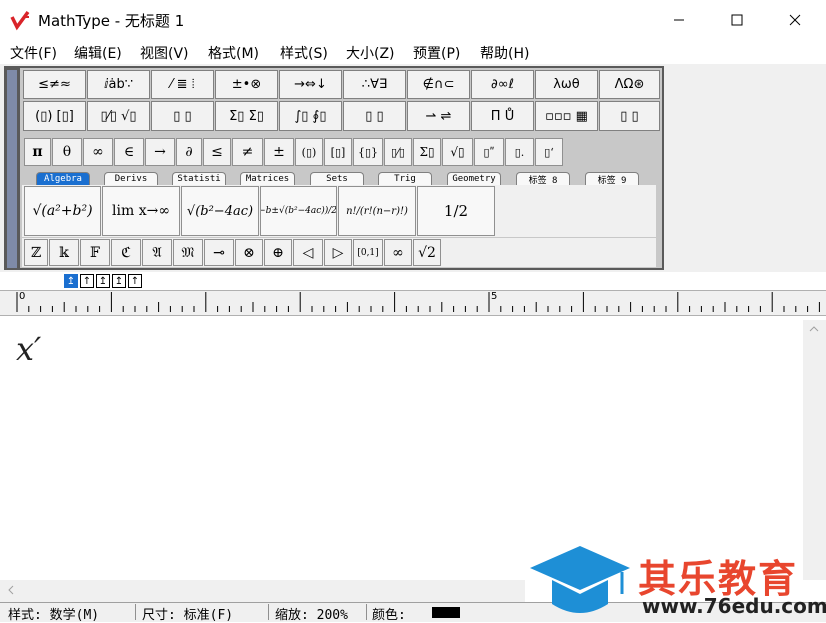 Image resolution: width=826 pixels, height=623 pixels. Describe the element at coordinates (502, 84) in the screenshot. I see `misc-symbols-palette: ∂∞ℓ` at that location.